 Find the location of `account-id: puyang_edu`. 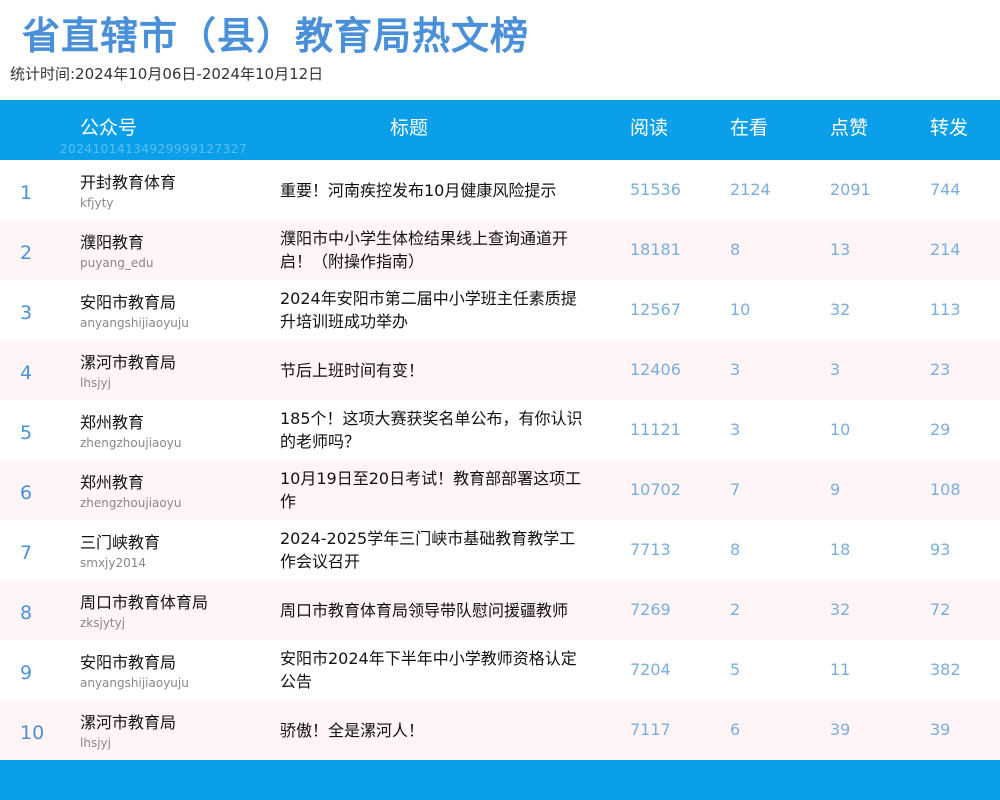

account-id: puyang_edu is located at coordinates (117, 263).